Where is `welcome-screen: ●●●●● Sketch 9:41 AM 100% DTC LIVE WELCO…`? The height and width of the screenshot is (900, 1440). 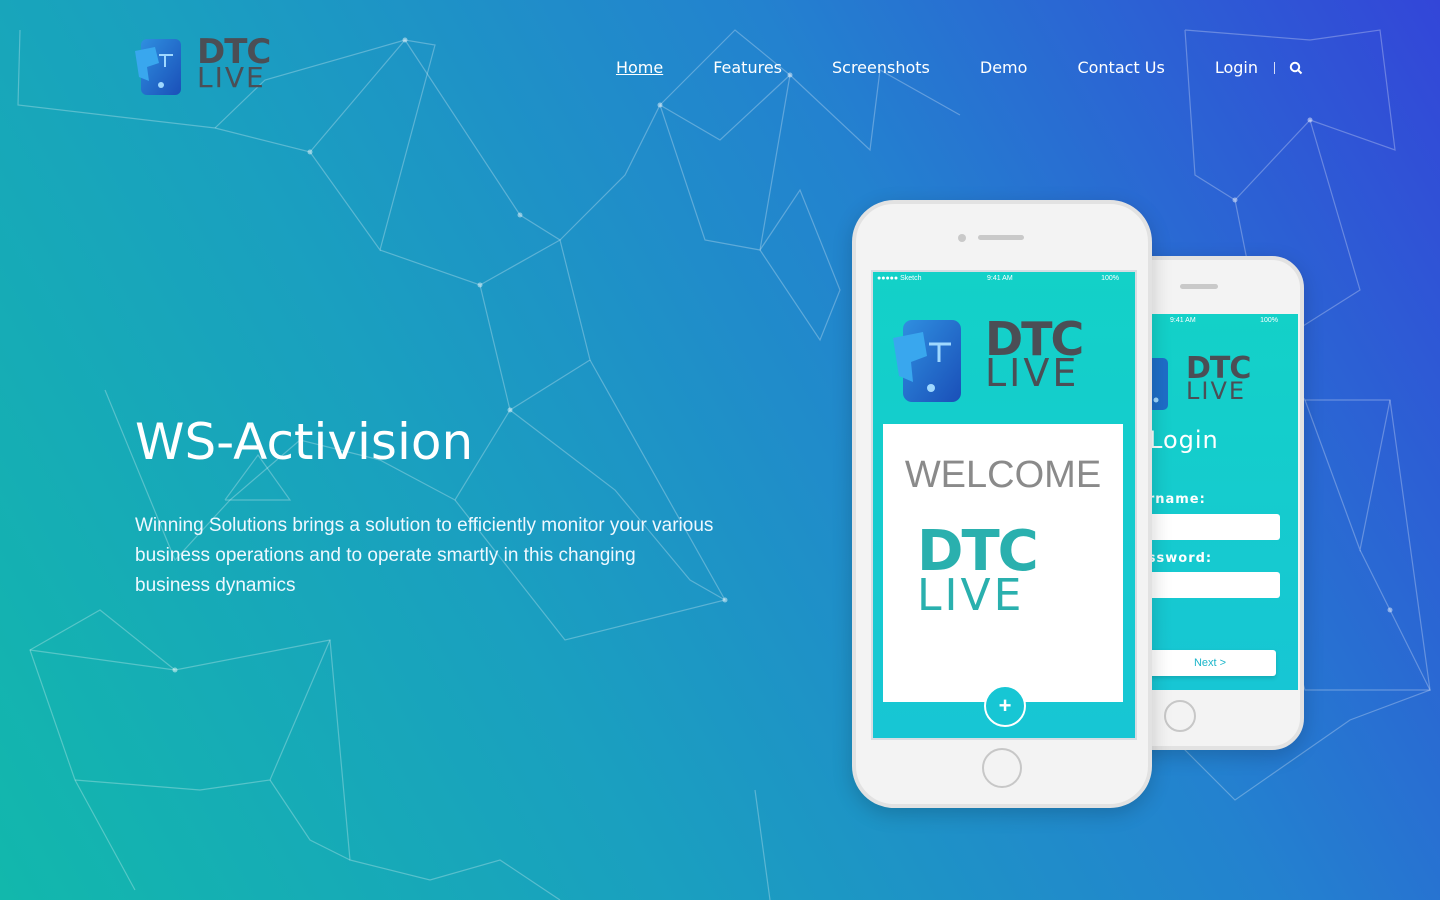
welcome-screen: ●●●●● Sketch 9:41 AM 100% DTC LIVE WELCO… is located at coordinates (1004, 505).